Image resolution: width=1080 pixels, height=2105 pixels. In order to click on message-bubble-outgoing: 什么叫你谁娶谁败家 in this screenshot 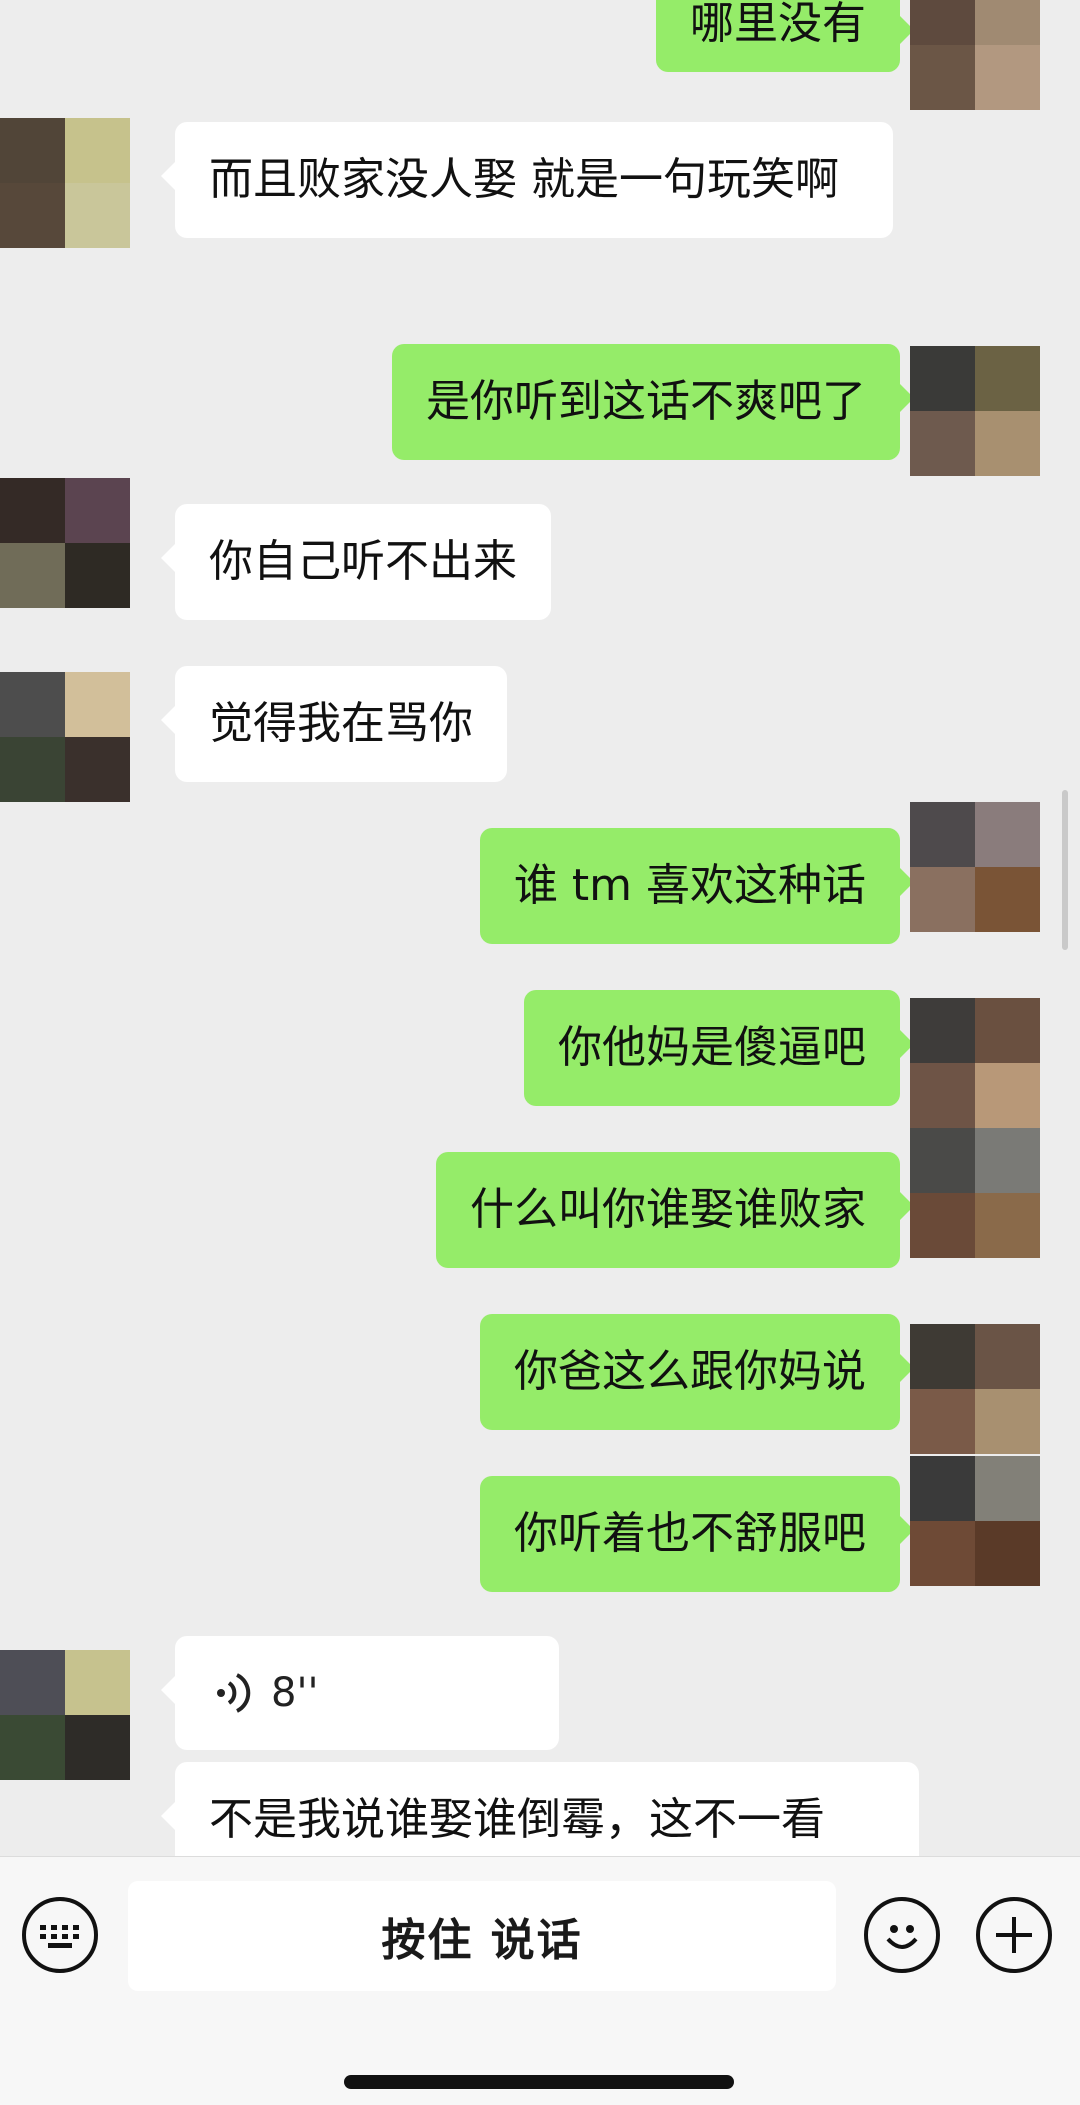, I will do `click(675, 1210)`.